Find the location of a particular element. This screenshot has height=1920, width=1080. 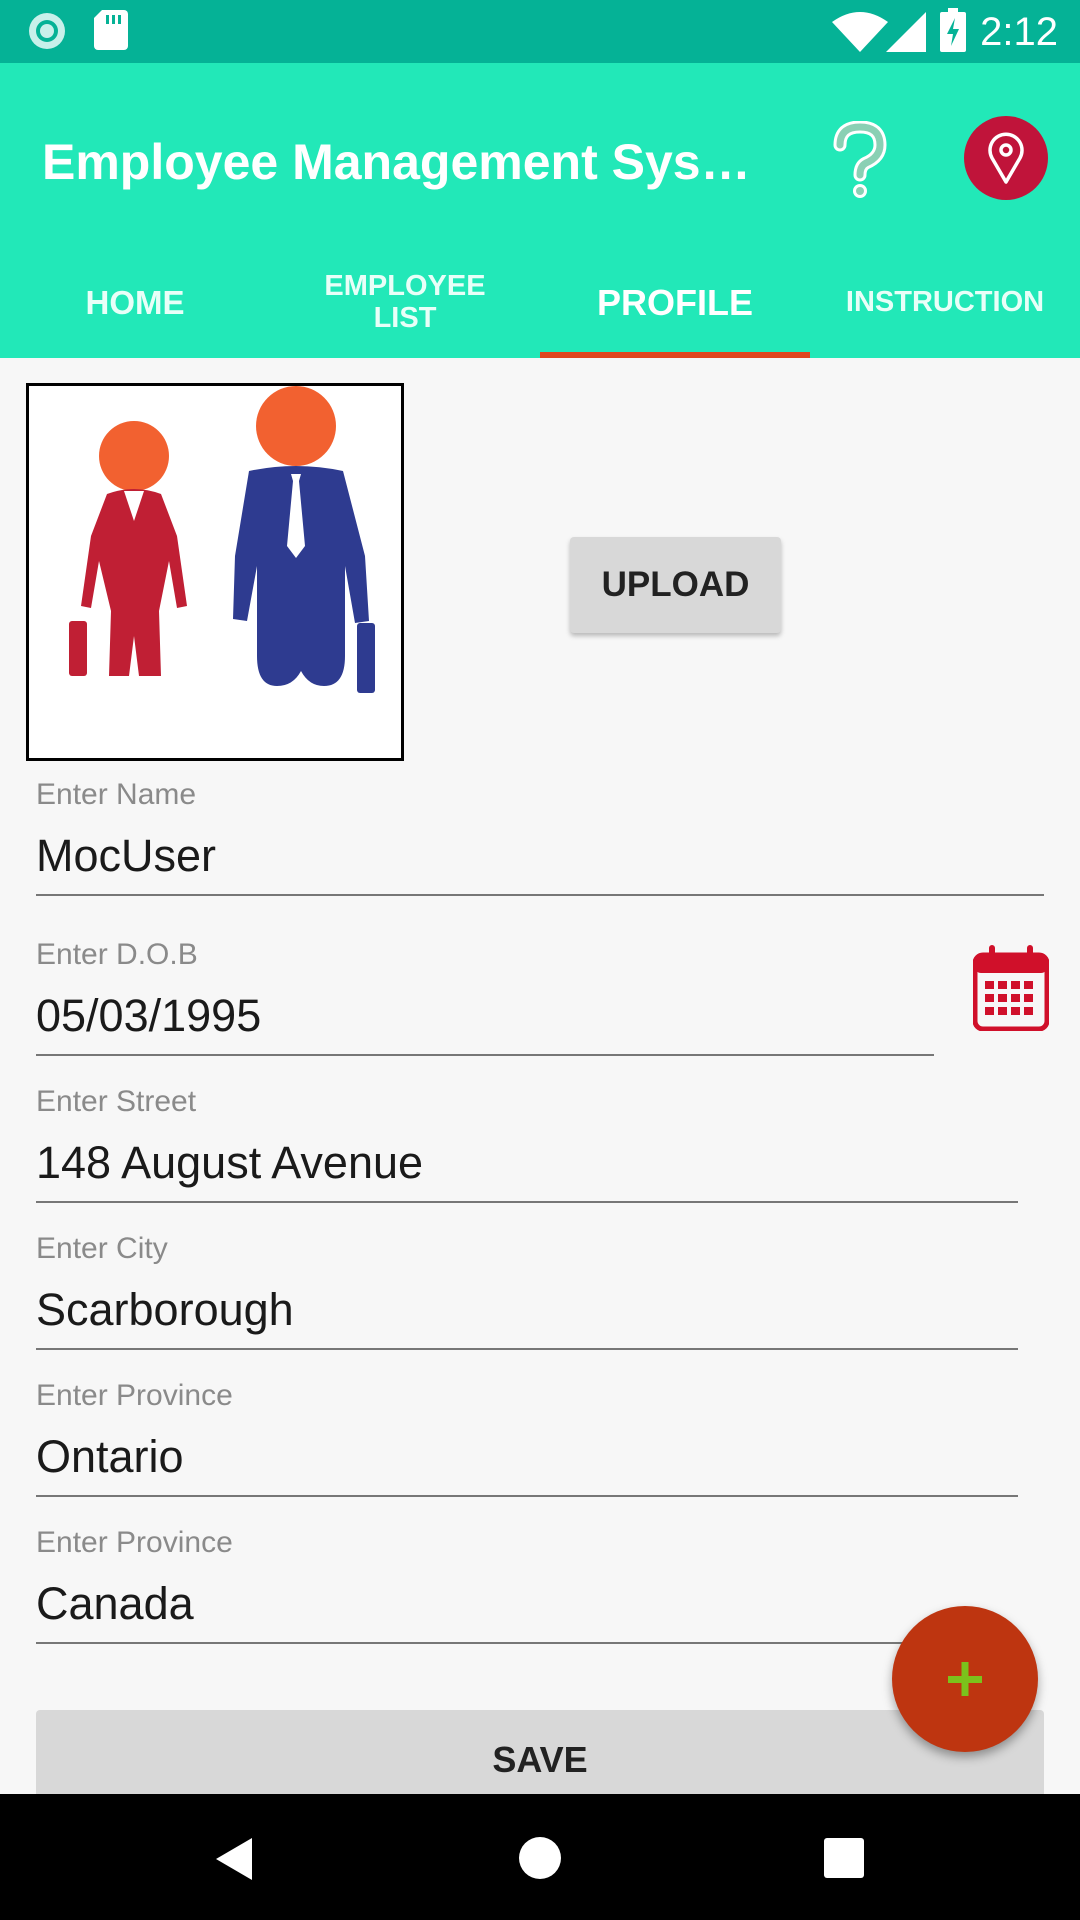

notification-icon is located at coordinates (47, 31).